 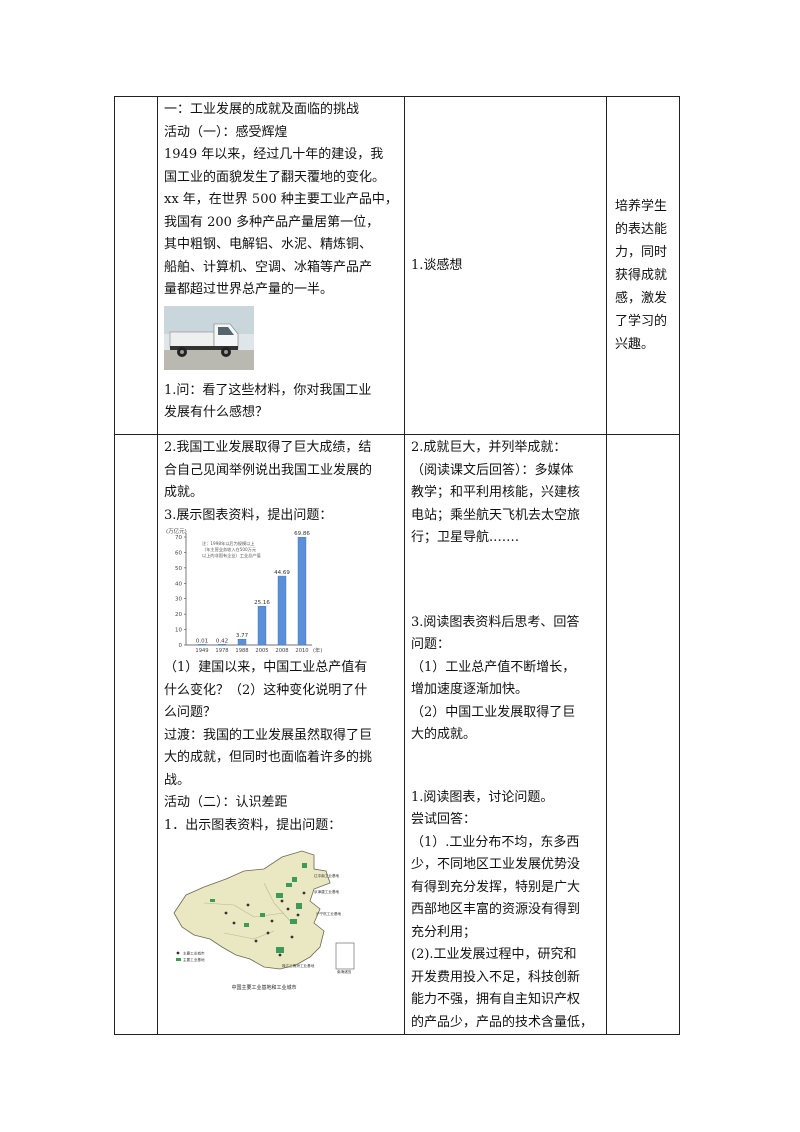 What do you see at coordinates (641, 252) in the screenshot?
I see `text-line: 力，同时` at bounding box center [641, 252].